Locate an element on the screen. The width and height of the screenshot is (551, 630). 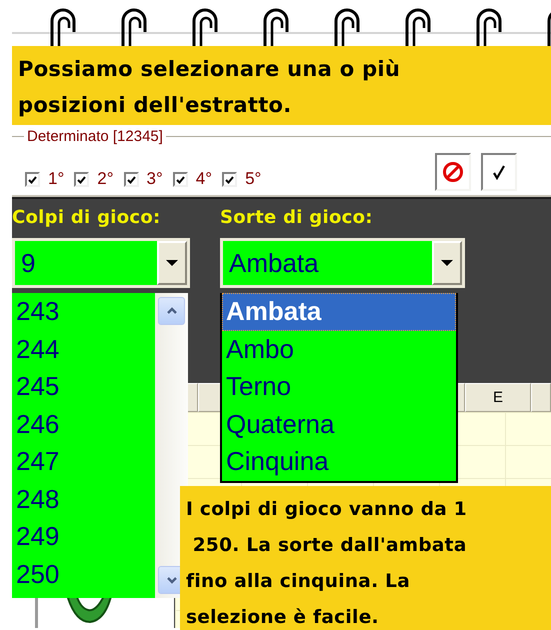
list-option: 250 is located at coordinates (83, 574).